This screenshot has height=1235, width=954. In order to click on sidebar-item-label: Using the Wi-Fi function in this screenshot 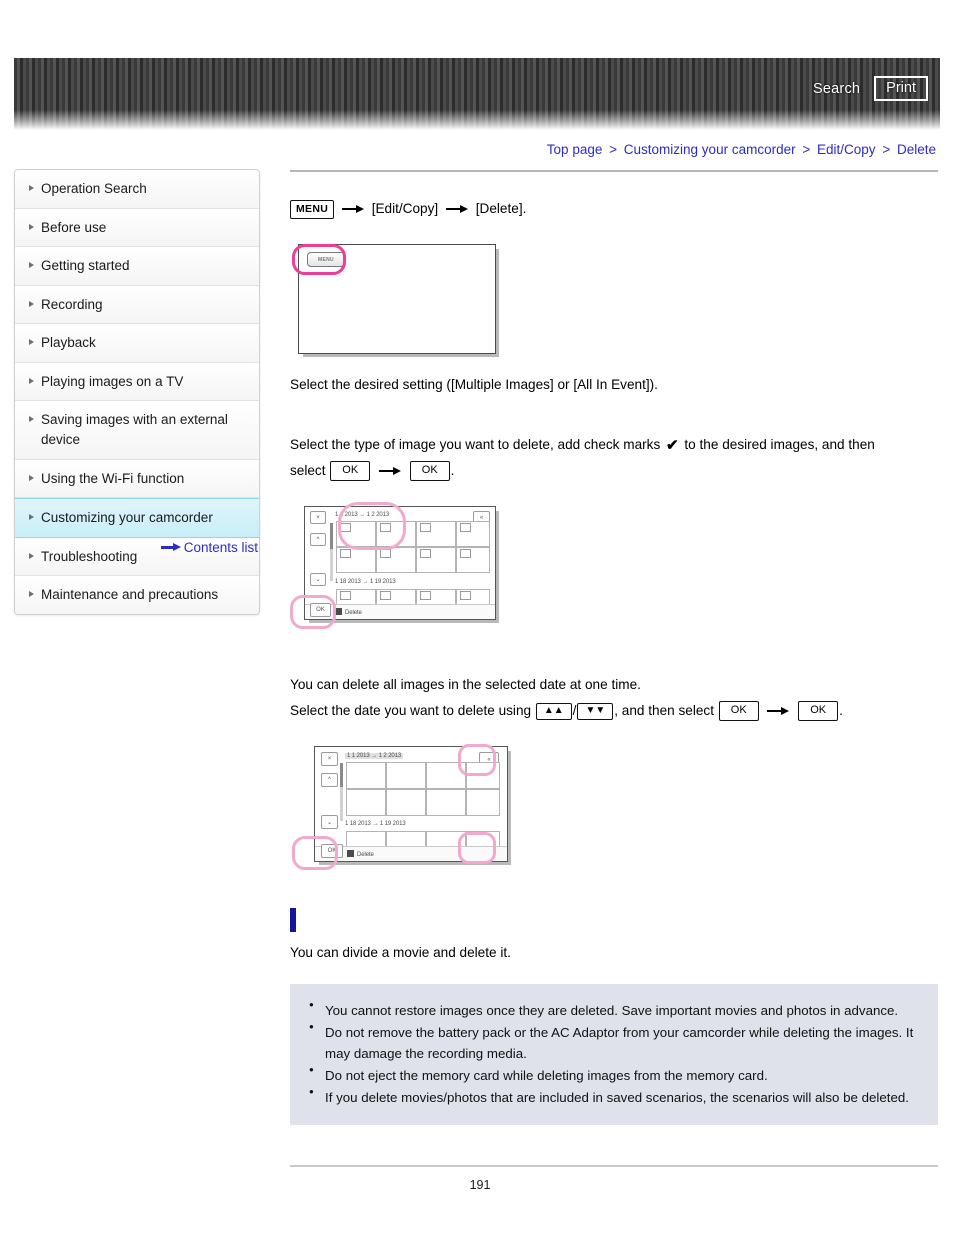, I will do `click(113, 478)`.